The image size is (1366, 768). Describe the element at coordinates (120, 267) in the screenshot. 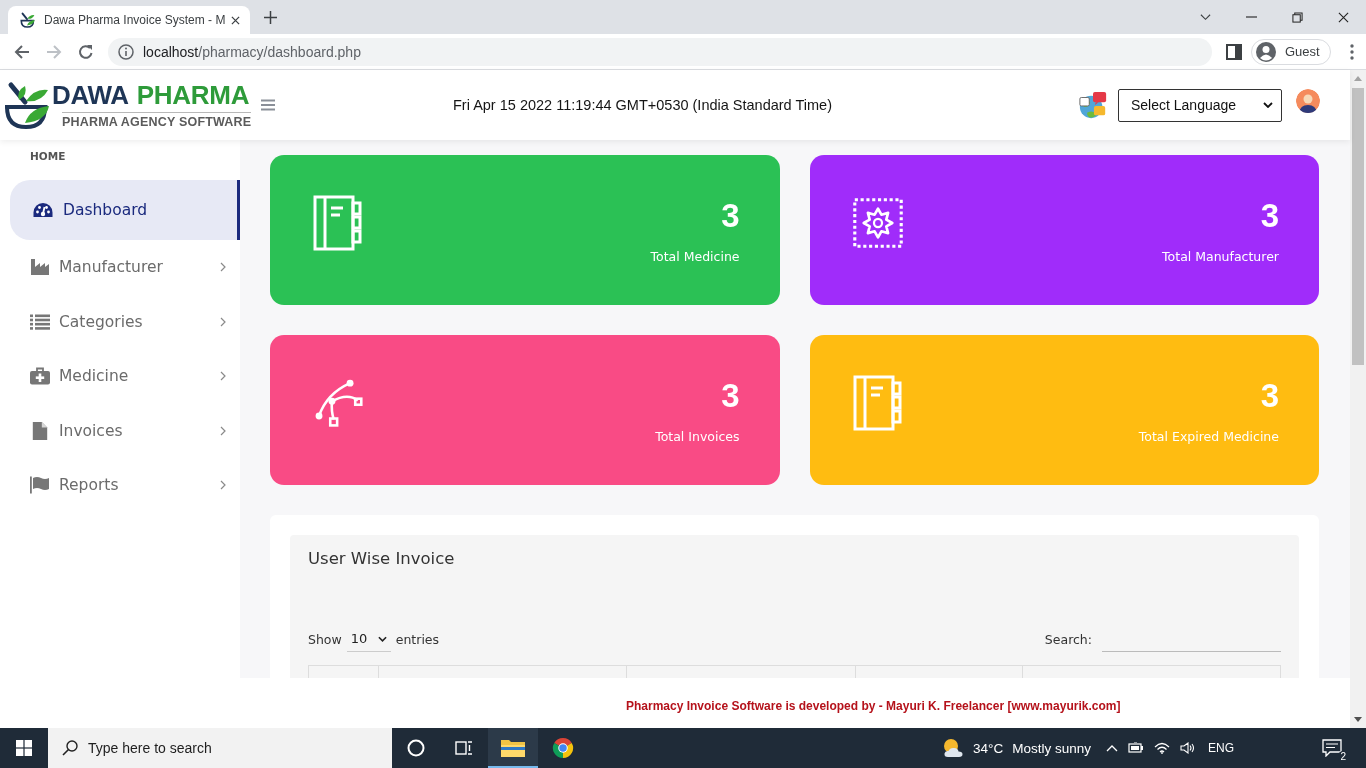

I see `sidebar-item: Manufacturer` at that location.